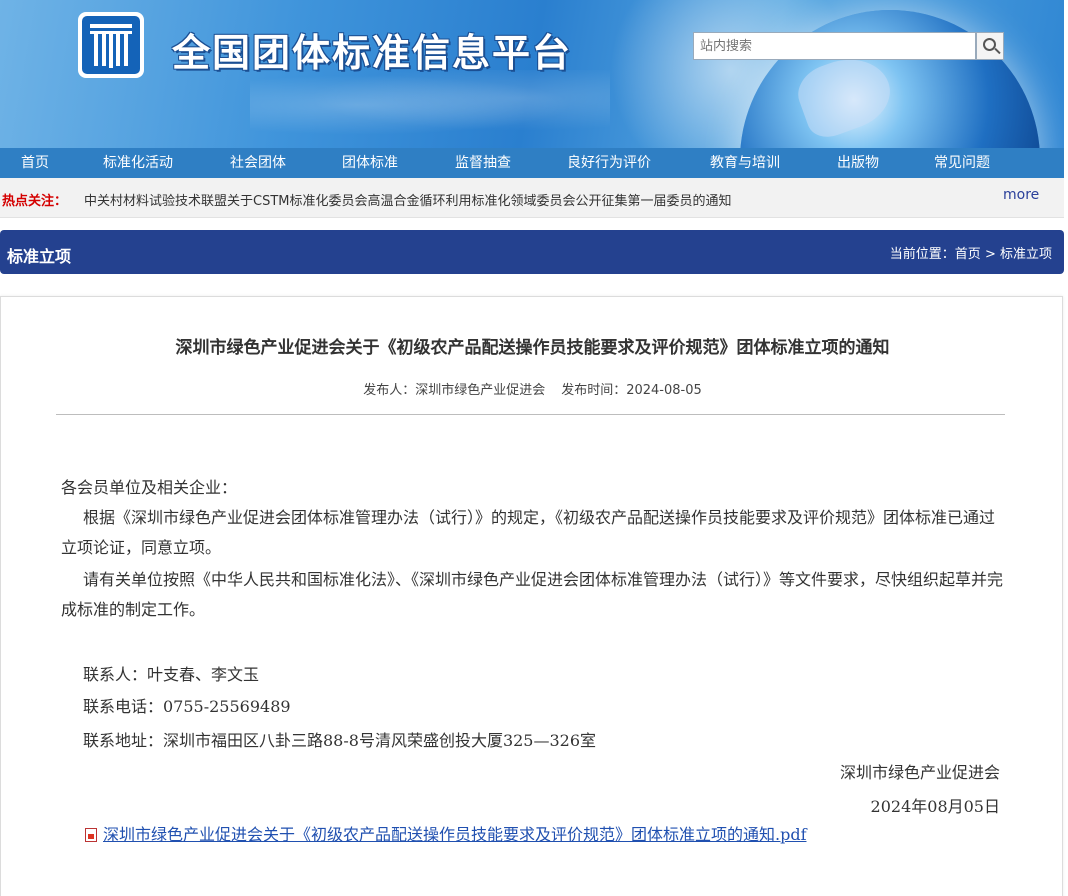  Describe the element at coordinates (187, 706) in the screenshot. I see `contact-phone: 联系电话：0755-25569489` at that location.